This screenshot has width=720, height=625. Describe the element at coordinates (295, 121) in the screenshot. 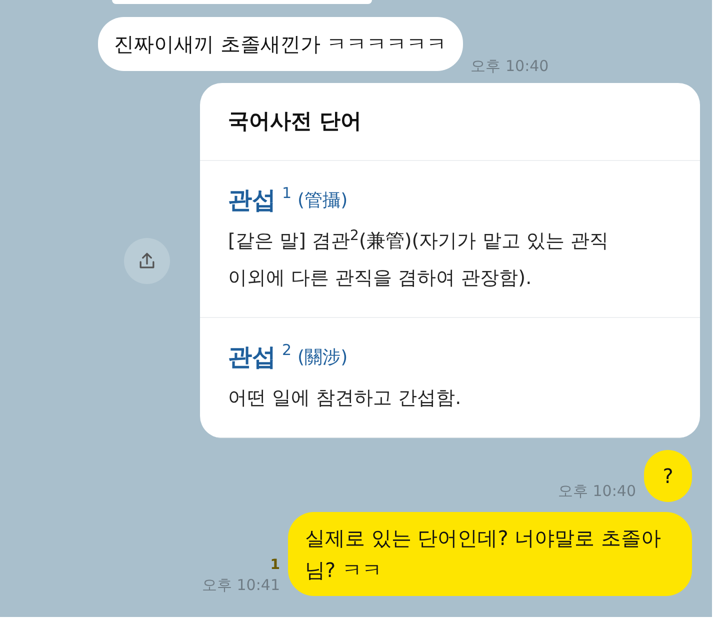

I see `card-title: 국어사전 단어` at that location.